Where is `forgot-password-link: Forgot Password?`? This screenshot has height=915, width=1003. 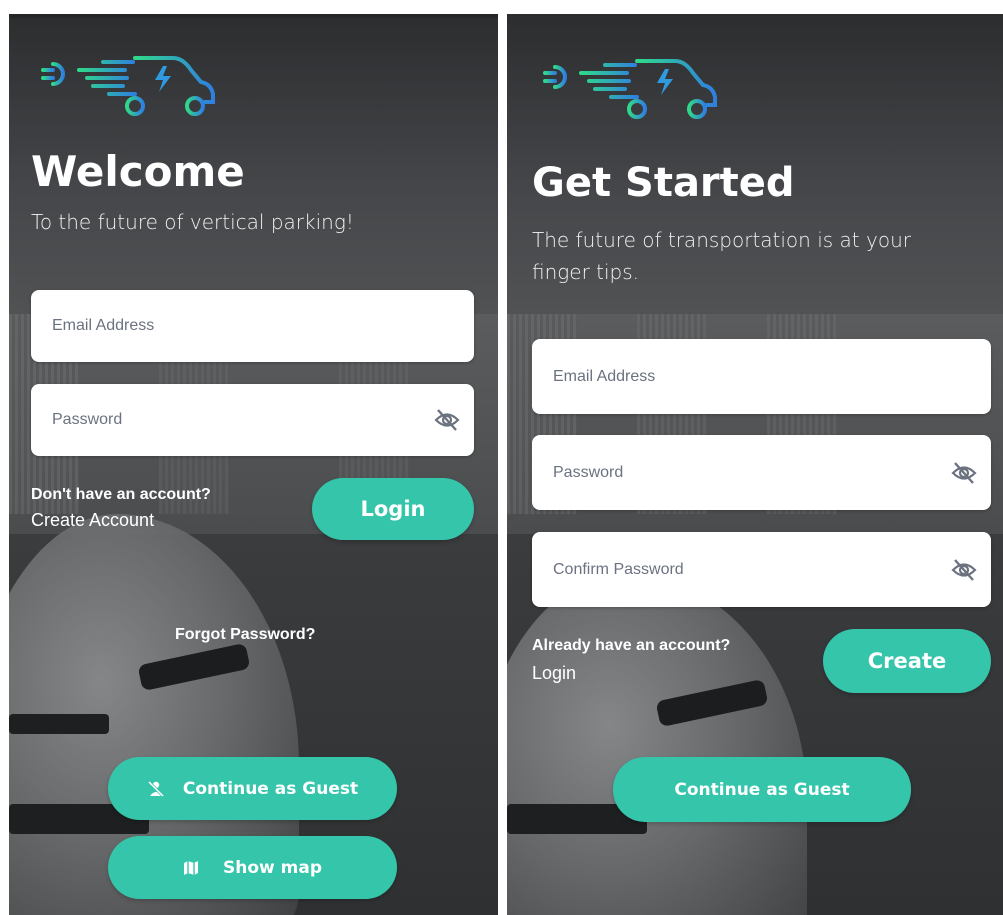 forgot-password-link: Forgot Password? is located at coordinates (245, 635).